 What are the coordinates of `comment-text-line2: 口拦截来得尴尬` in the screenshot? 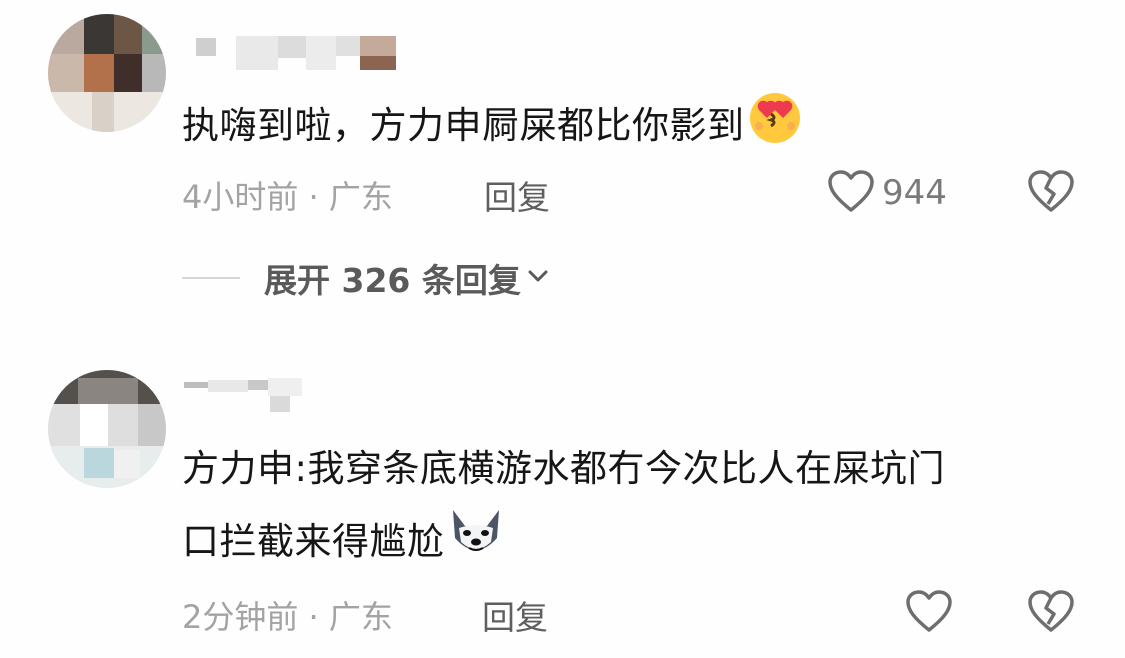 It's located at (563, 543).